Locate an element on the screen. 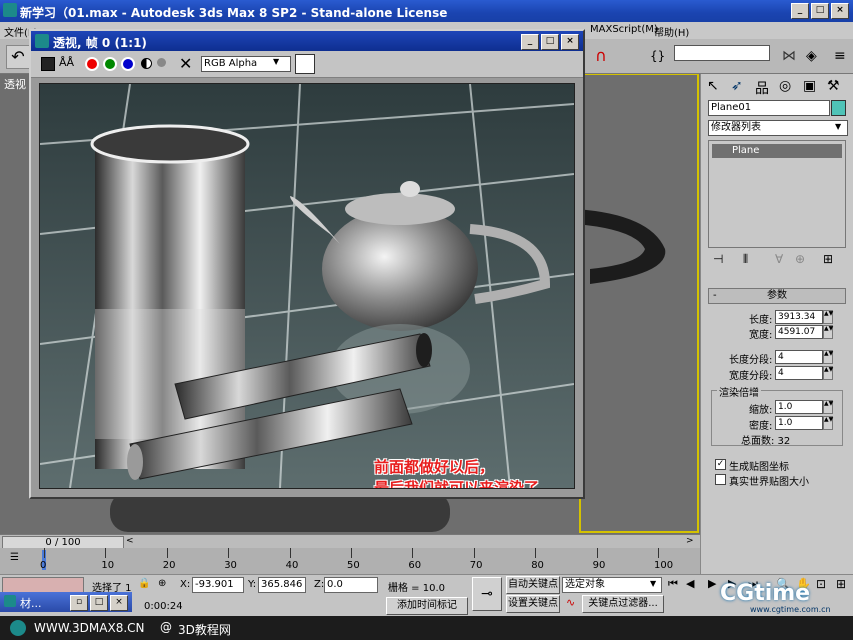 Image resolution: width=853 pixels, height=640 pixels. key-mode-icon: ⊸ is located at coordinates (487, 594).